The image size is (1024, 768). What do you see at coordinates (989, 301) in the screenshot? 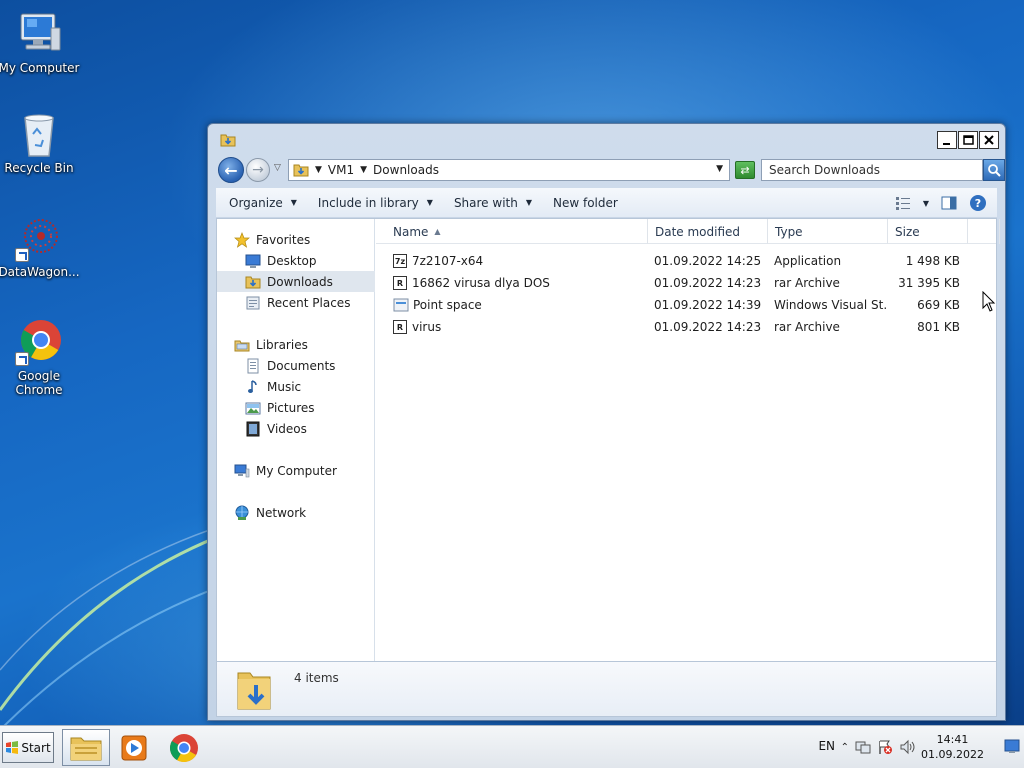
I see `mouse-cursor-icon` at bounding box center [989, 301].